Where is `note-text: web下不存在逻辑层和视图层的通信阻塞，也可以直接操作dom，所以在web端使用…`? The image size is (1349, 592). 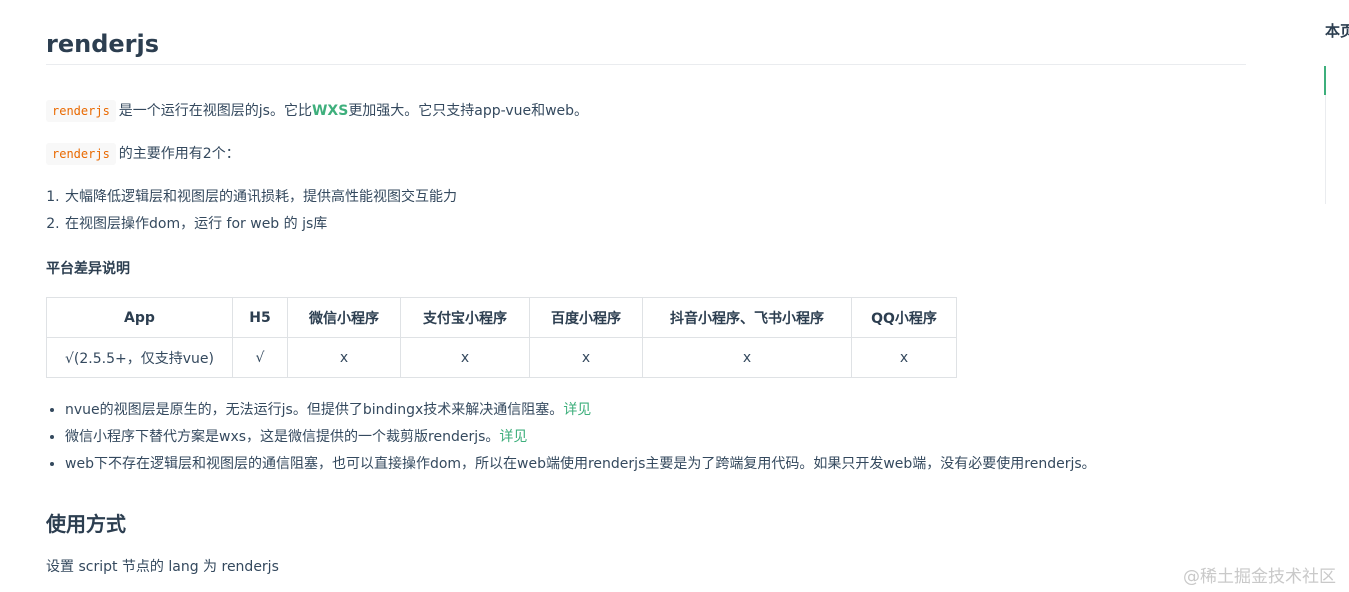
note-text: web下不存在逻辑层和视图层的通信阻塞，也可以直接操作dom，所以在web端使用… is located at coordinates (580, 464).